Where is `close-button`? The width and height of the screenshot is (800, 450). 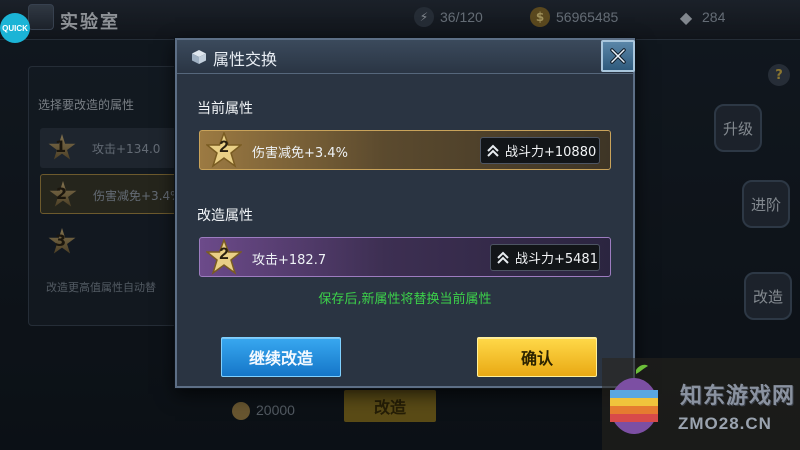 close-button is located at coordinates (618, 56).